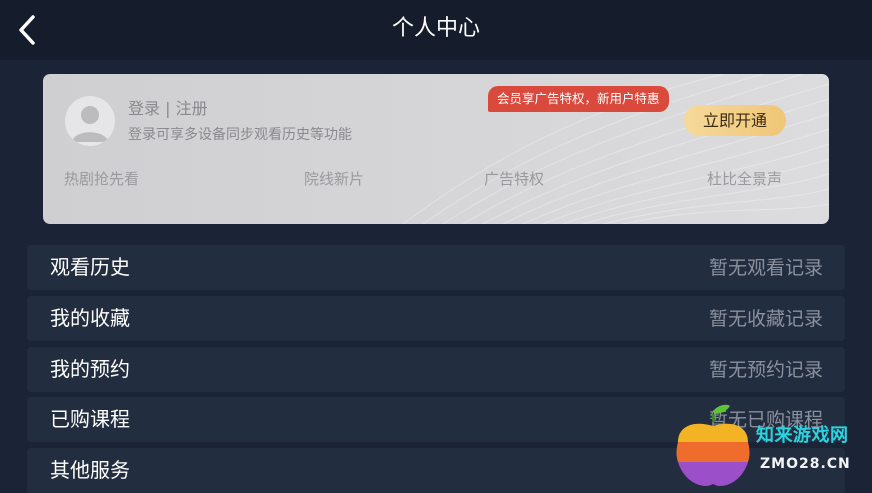 The height and width of the screenshot is (493, 872). What do you see at coordinates (102, 179) in the screenshot?
I see `perk-item: 热剧抢先看` at bounding box center [102, 179].